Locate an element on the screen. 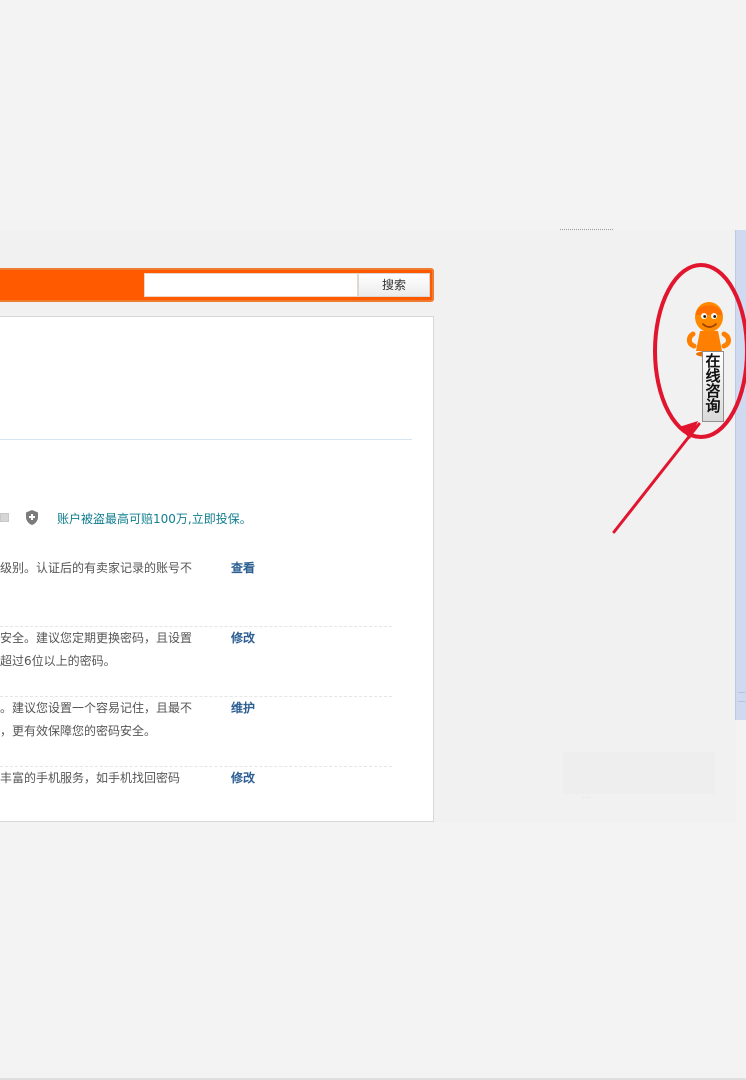  modify-password-button: 修改 is located at coordinates (243, 638).